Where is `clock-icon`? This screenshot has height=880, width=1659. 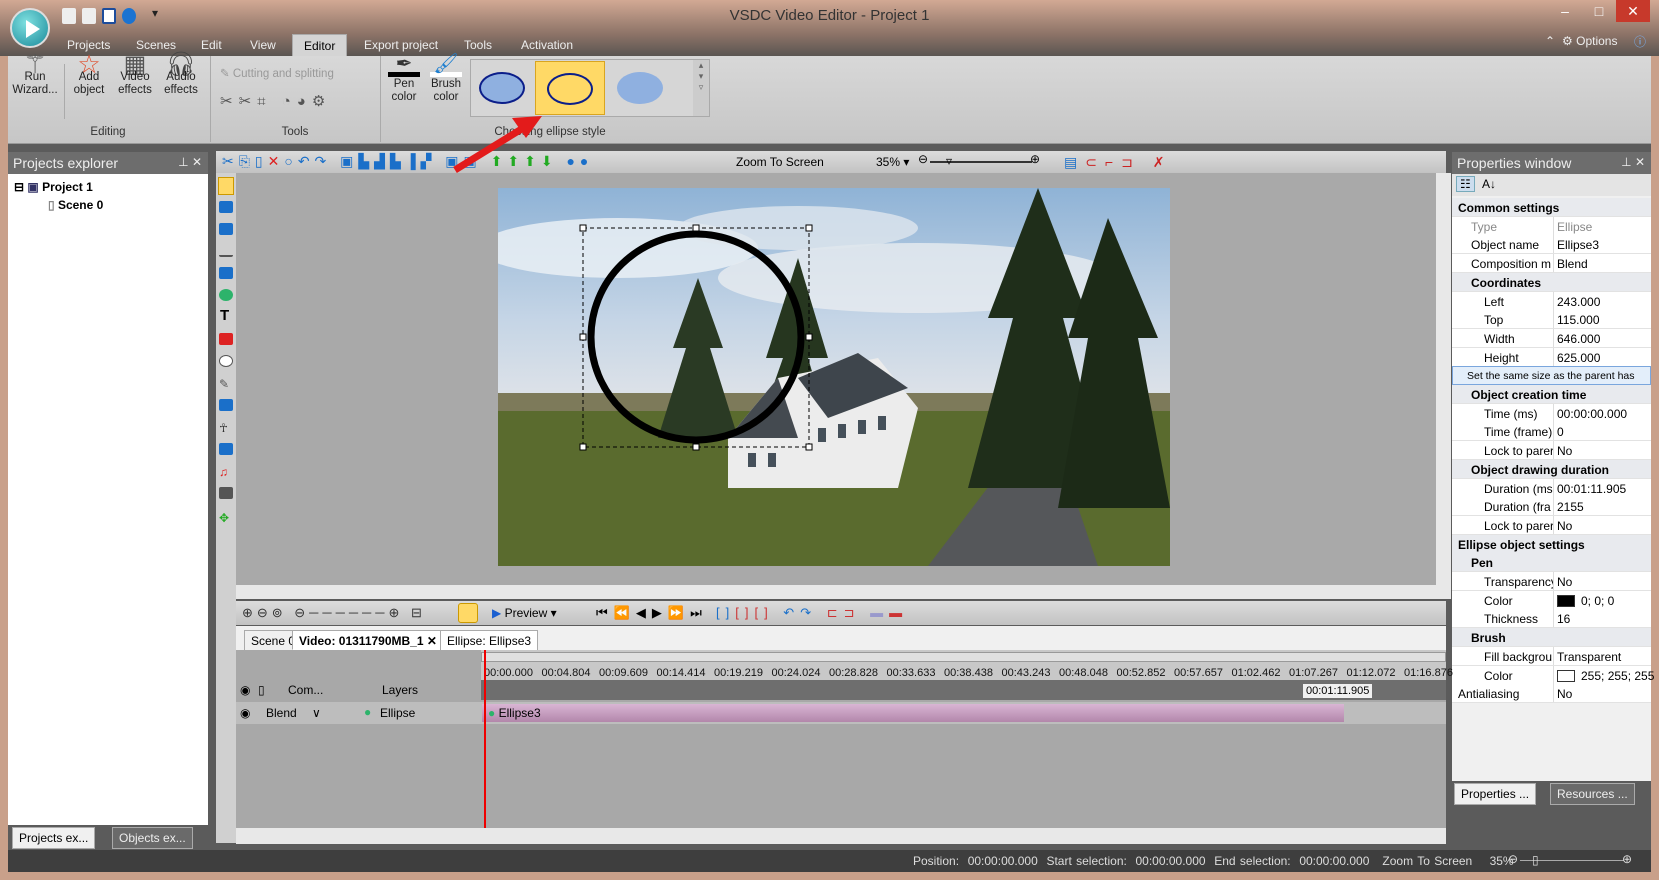 clock-icon is located at coordinates (468, 613).